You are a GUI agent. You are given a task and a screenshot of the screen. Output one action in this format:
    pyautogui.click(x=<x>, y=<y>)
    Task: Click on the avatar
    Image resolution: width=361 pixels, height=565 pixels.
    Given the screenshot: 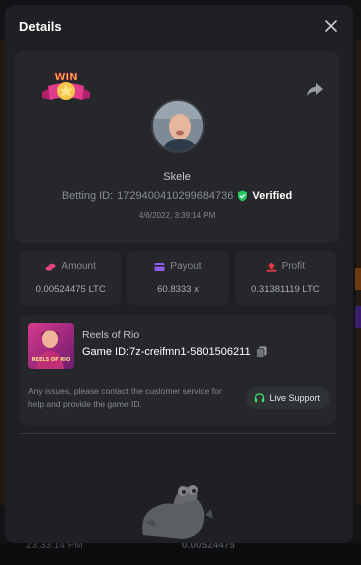 What is the action you would take?
    pyautogui.click(x=178, y=126)
    